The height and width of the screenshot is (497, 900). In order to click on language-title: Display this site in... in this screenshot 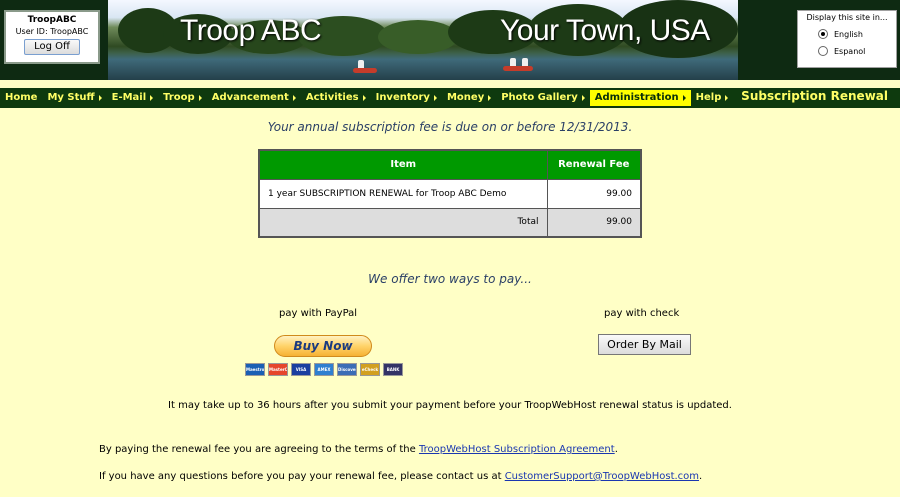, I will do `click(847, 17)`.